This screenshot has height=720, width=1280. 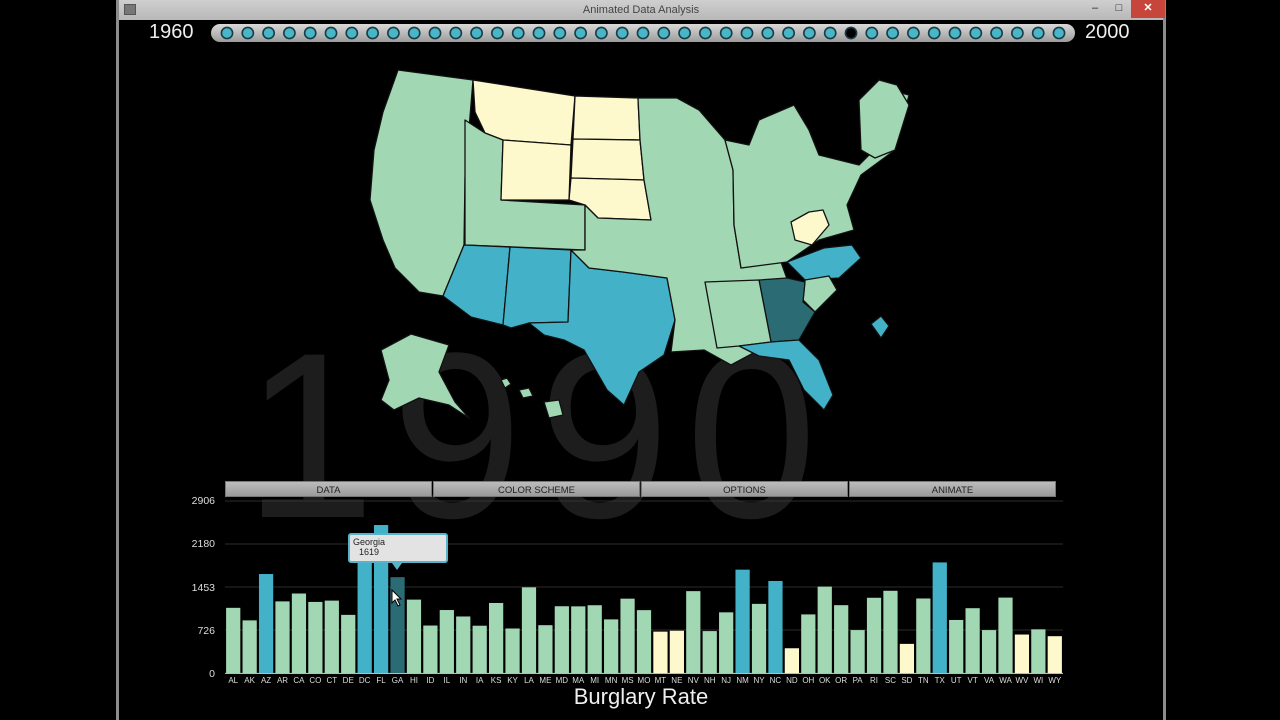 I want to click on bar-ca, so click(x=299, y=633).